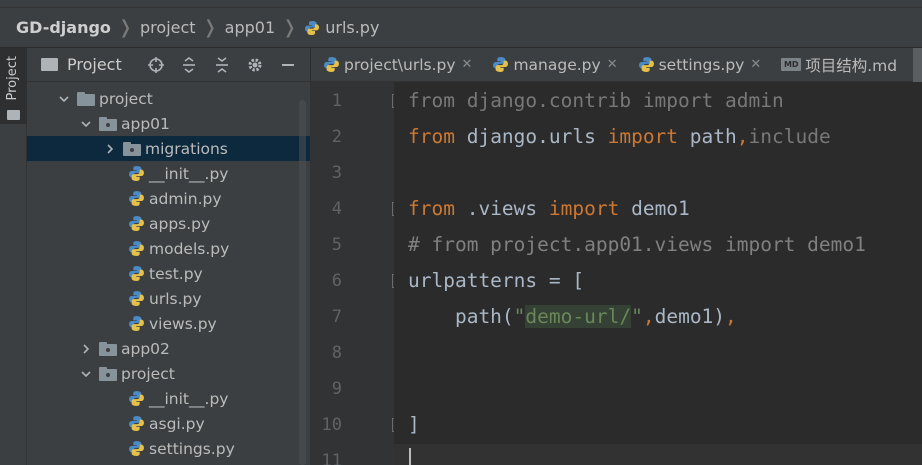  Describe the element at coordinates (336, 209) in the screenshot. I see `line-number: 4` at that location.